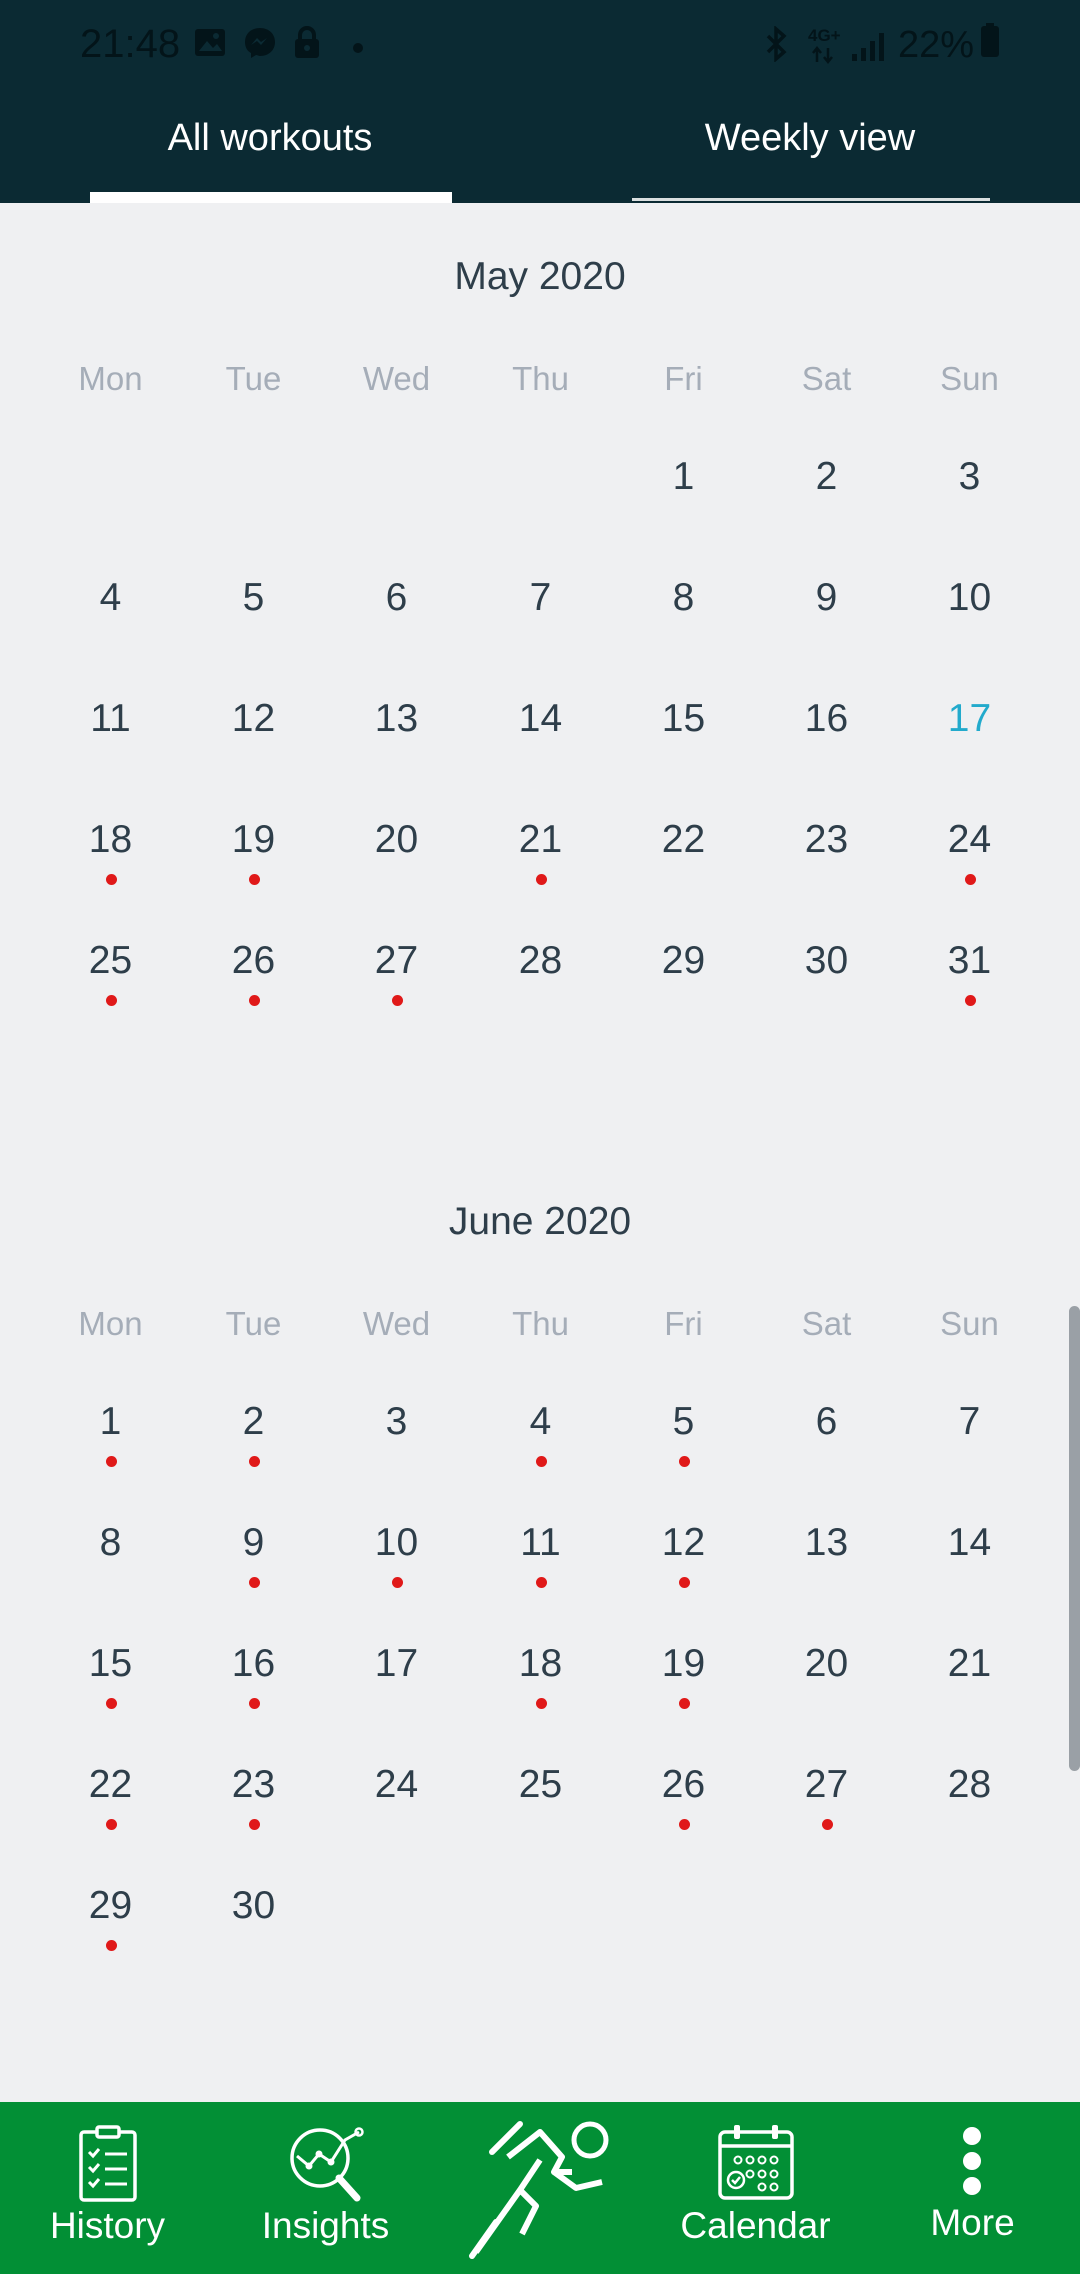 The height and width of the screenshot is (2274, 1080). I want to click on weekday-label: Tue, so click(253, 1323).